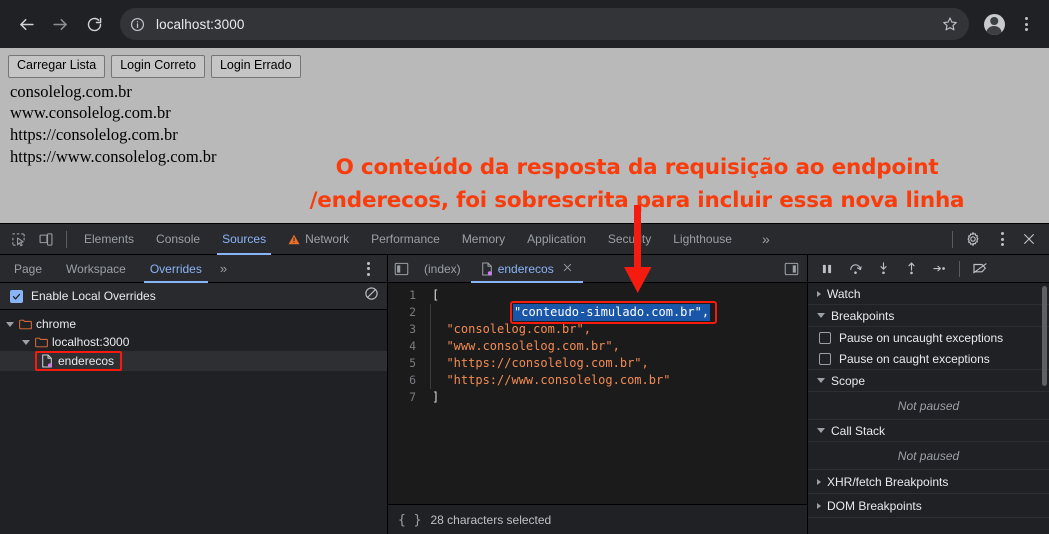  I want to click on bookmark-button, so click(950, 24).